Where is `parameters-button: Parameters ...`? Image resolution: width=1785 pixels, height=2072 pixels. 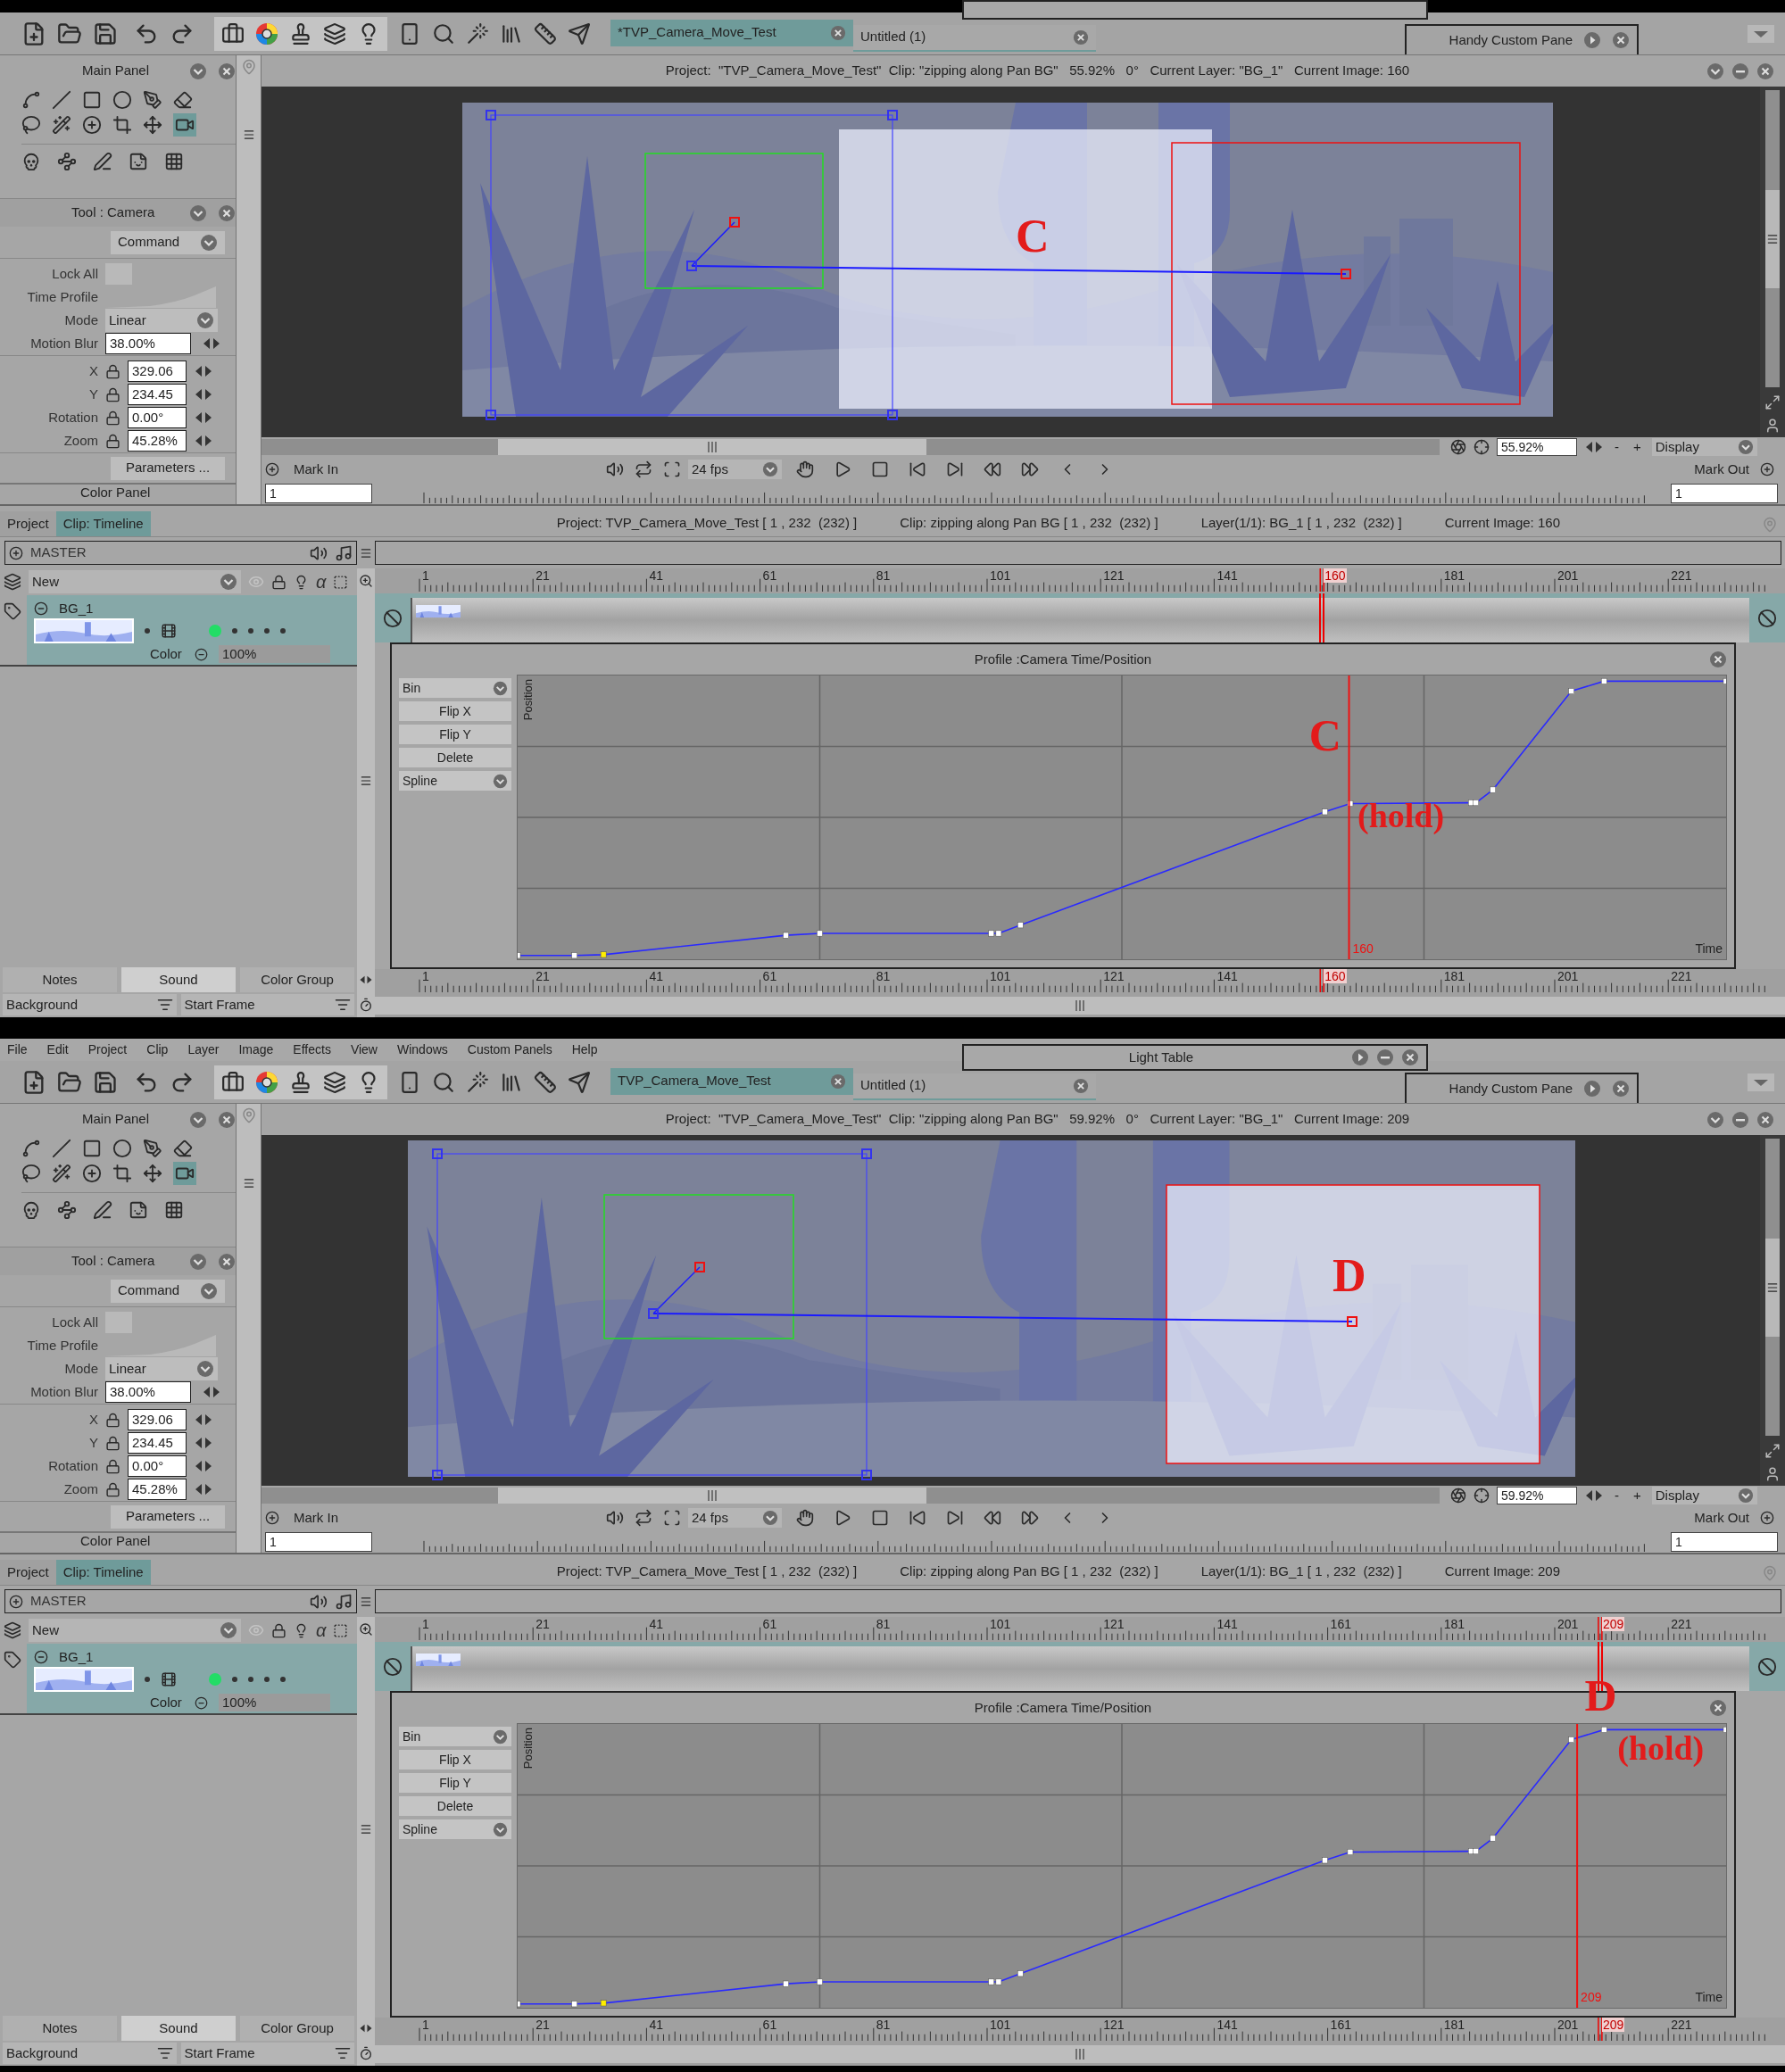
parameters-button: Parameters ... is located at coordinates (168, 468).